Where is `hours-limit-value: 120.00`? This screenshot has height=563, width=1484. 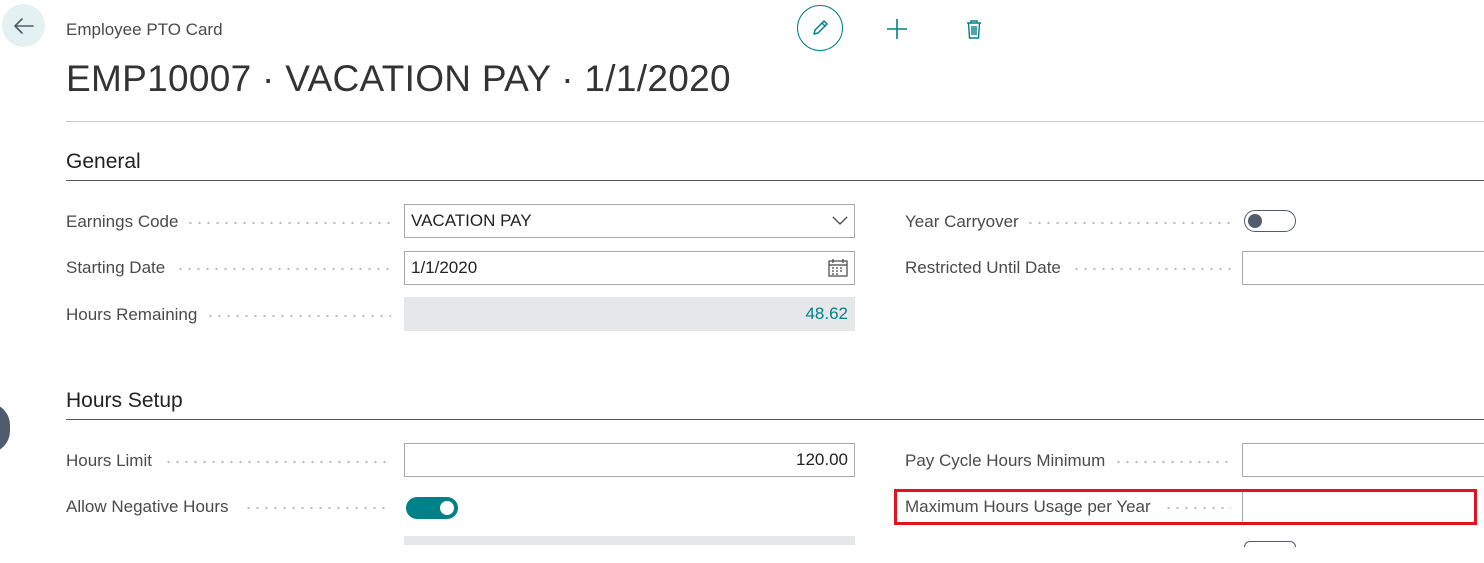
hours-limit-value: 120.00 is located at coordinates (822, 459).